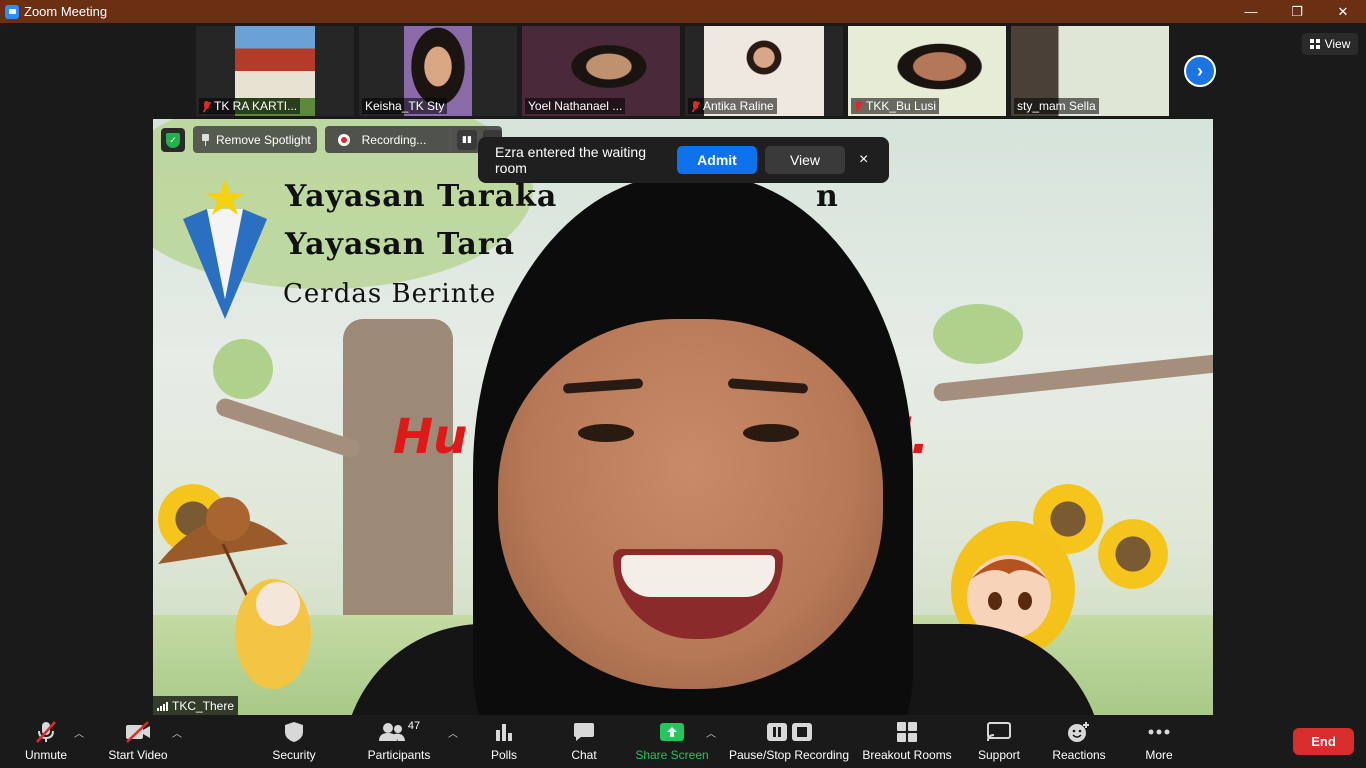 Image resolution: width=1366 pixels, height=768 pixels. Describe the element at coordinates (801, 732) in the screenshot. I see `stop-icon` at that location.